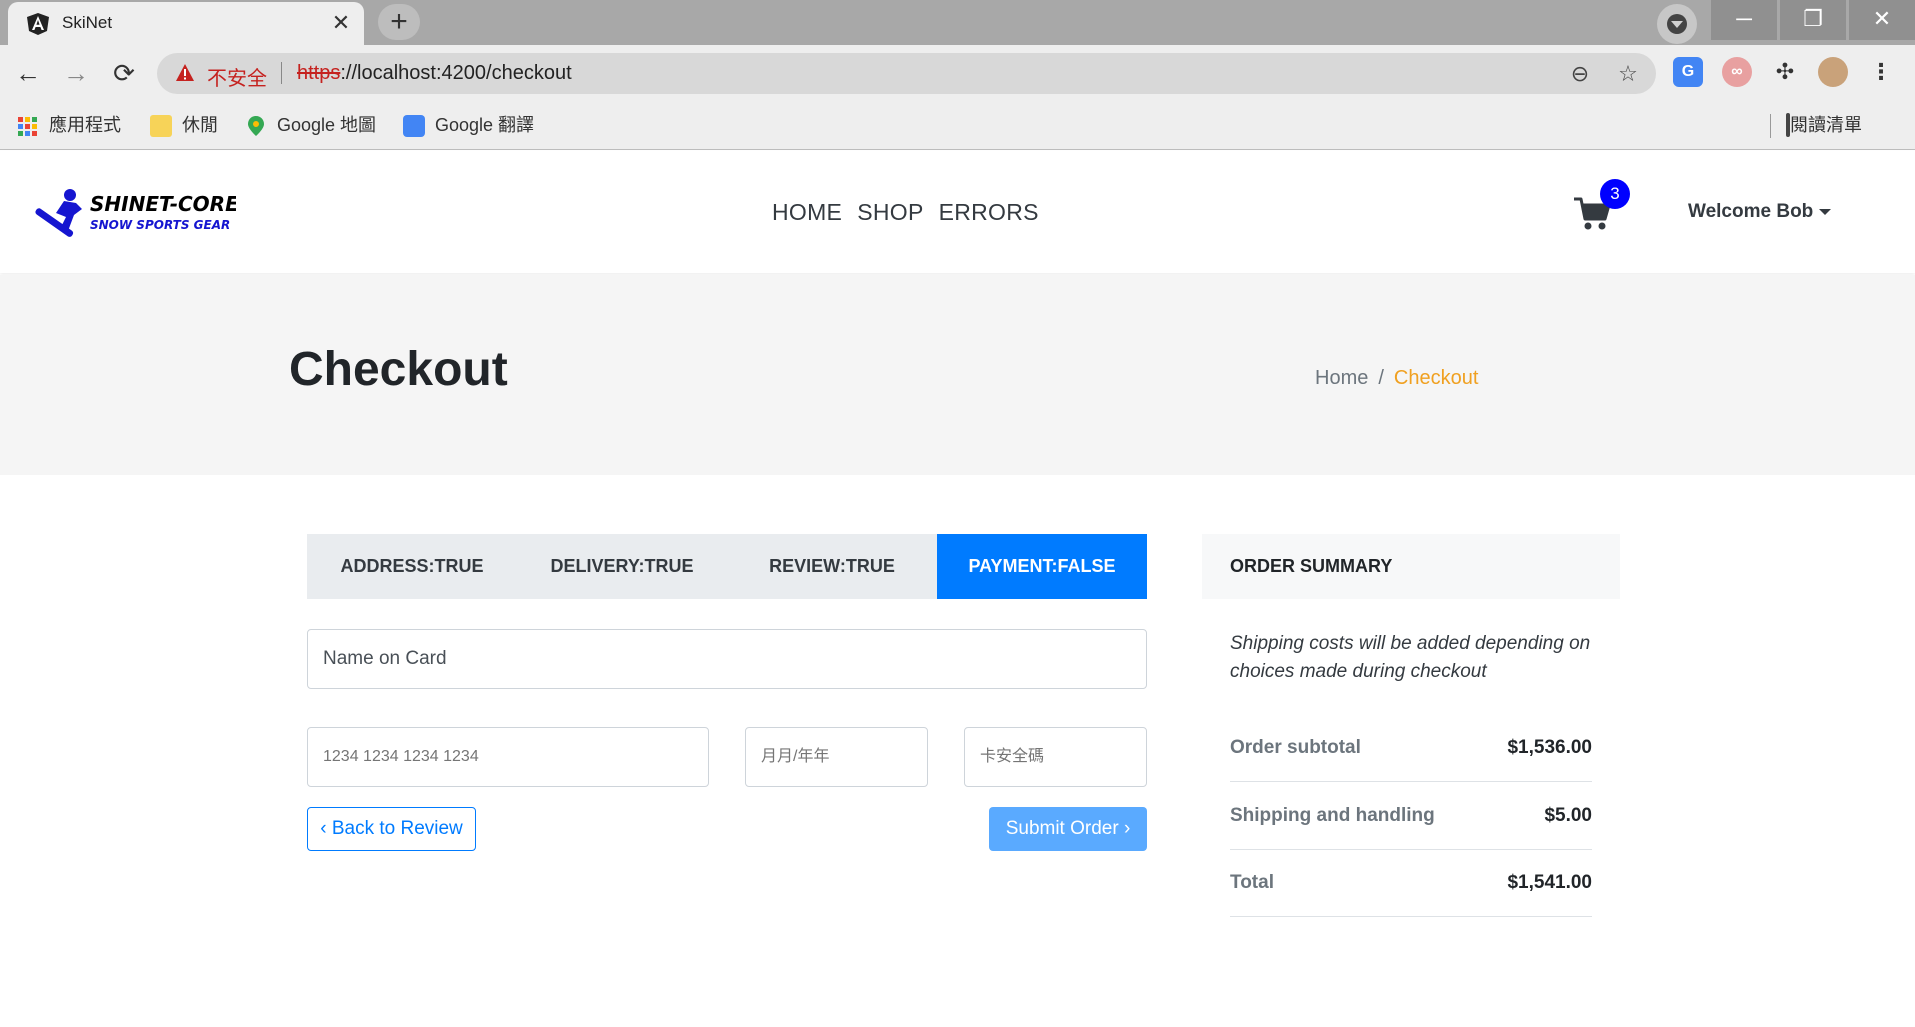  Describe the element at coordinates (508, 757) in the screenshot. I see `card-number-field: 1234 1234 1234 1234` at that location.